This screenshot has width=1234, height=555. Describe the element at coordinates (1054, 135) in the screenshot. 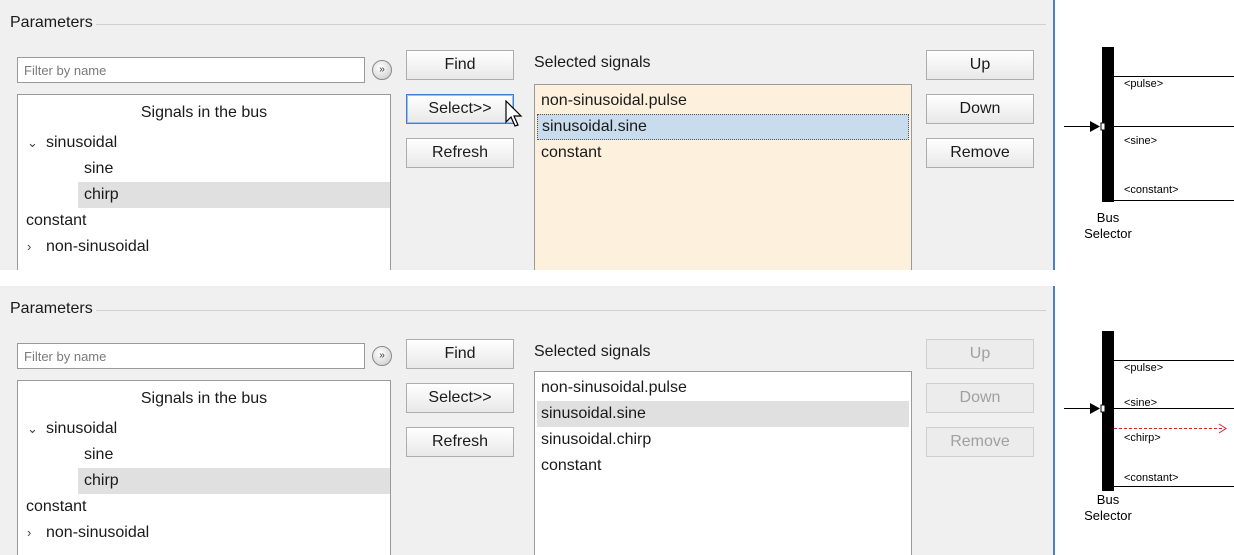

I see `top-panel-divider` at that location.